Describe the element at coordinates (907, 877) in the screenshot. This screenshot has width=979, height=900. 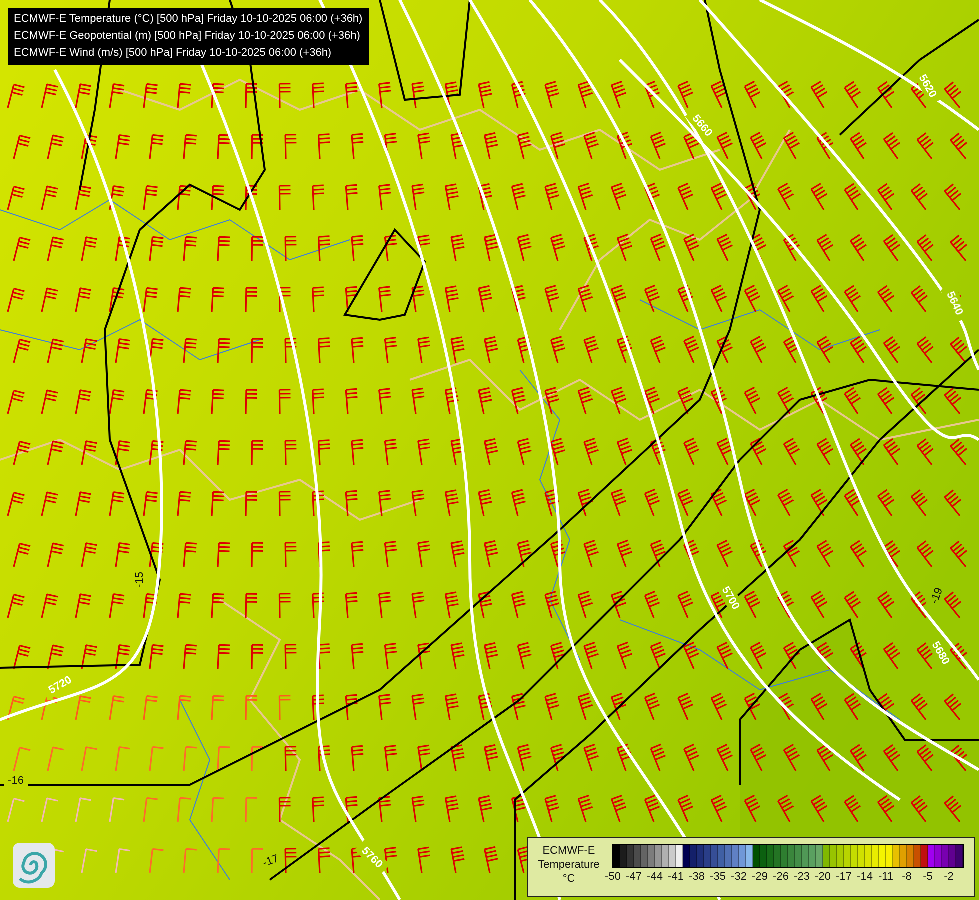
I see `scale-label: -8` at that location.